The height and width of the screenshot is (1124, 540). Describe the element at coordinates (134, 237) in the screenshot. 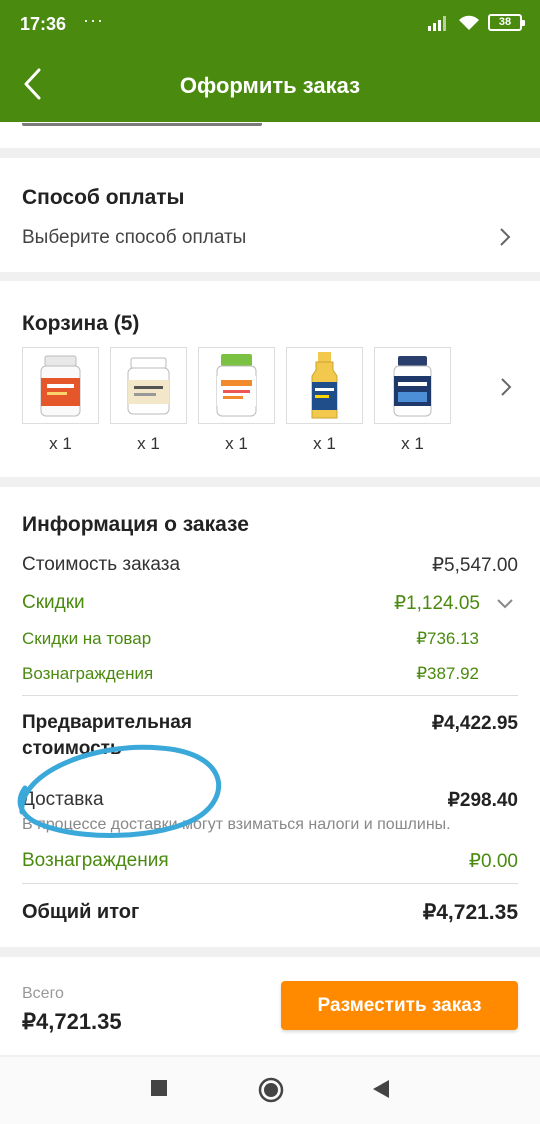

I see `payment-method-value: Выберите способ оплаты` at that location.